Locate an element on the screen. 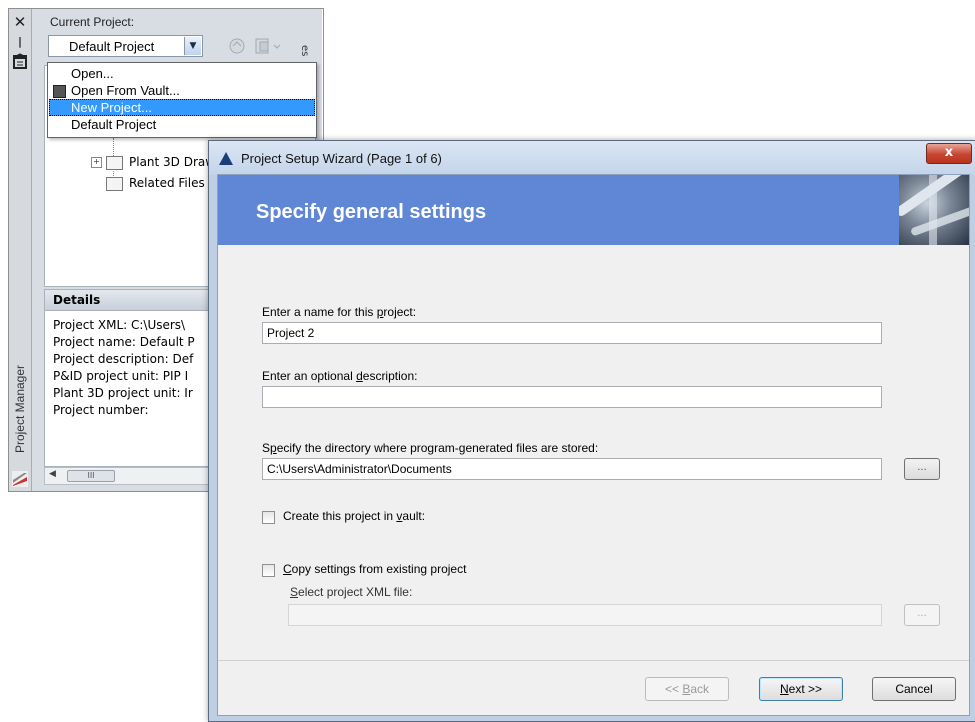 This screenshot has height=722, width=975. select-xml-label: Select project XML file: is located at coordinates (351, 592).